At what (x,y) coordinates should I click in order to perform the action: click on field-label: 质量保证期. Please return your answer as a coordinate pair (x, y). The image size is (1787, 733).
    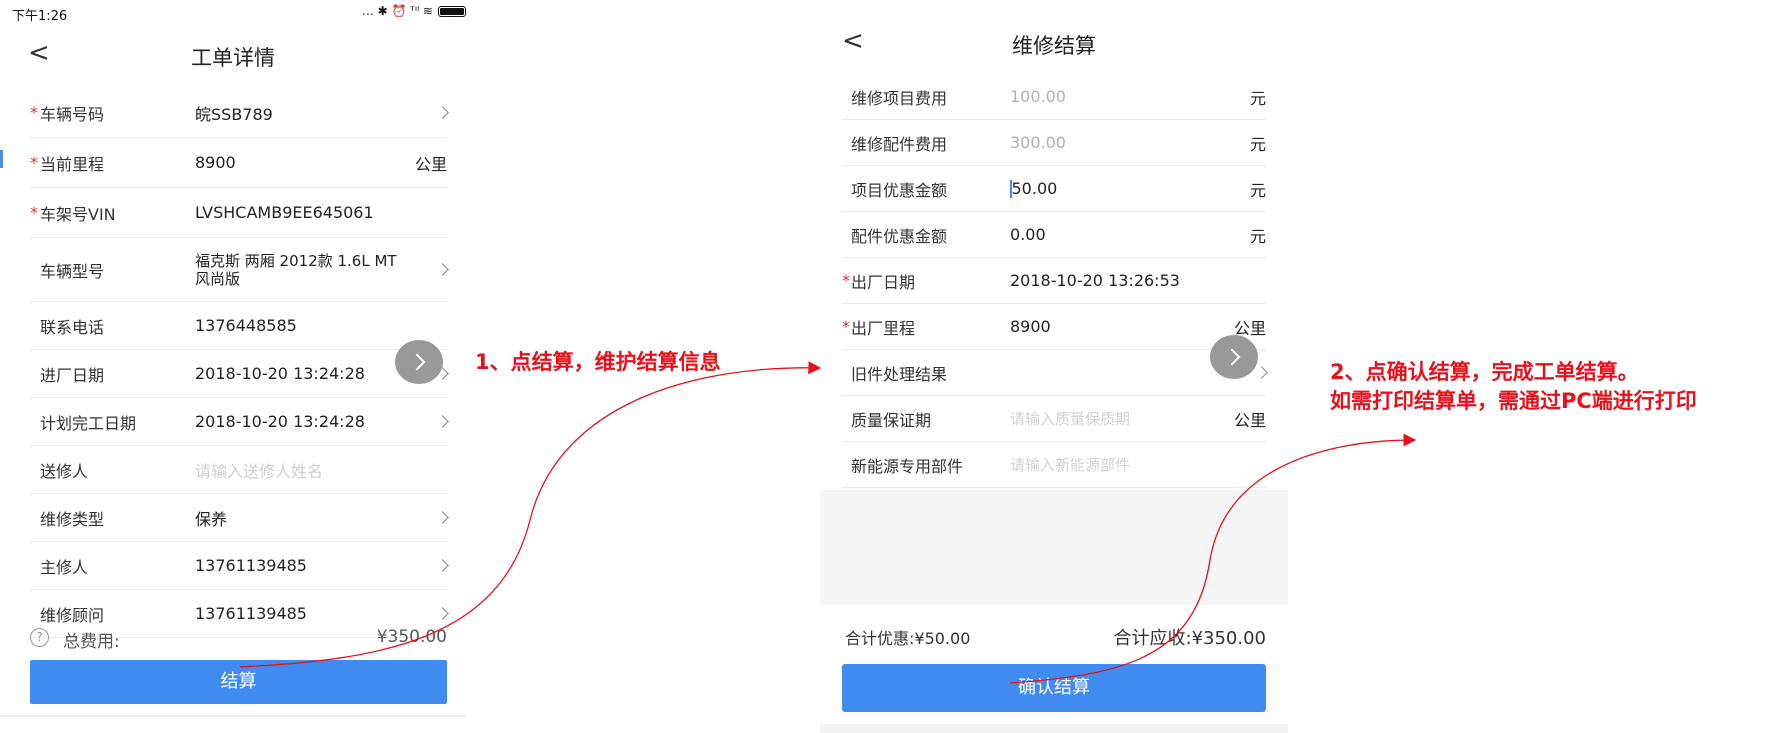
    Looking at the image, I should click on (891, 420).